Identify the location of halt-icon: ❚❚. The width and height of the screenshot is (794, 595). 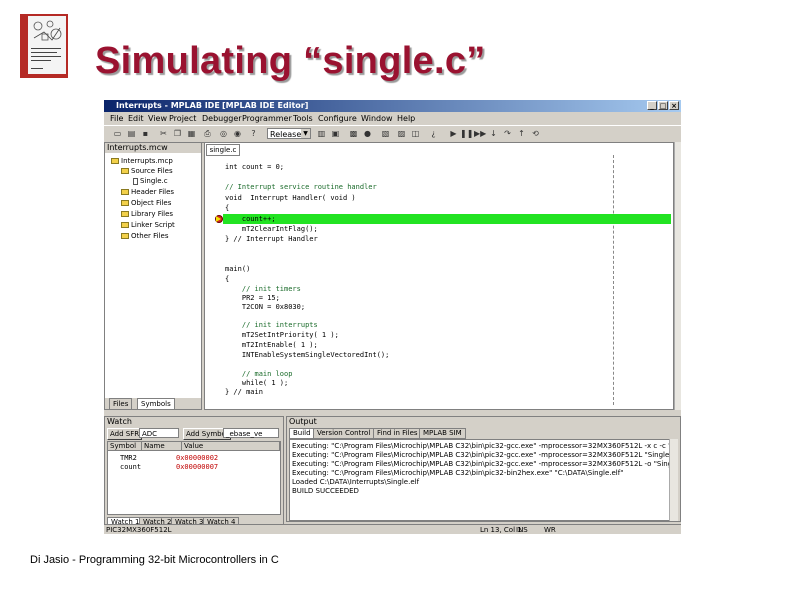
(466, 134).